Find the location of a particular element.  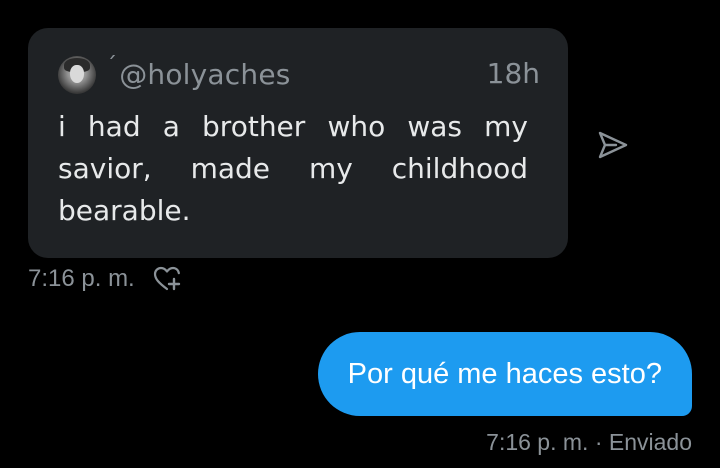

sent-message-text: Por qué me haces esto? is located at coordinates (504, 373).